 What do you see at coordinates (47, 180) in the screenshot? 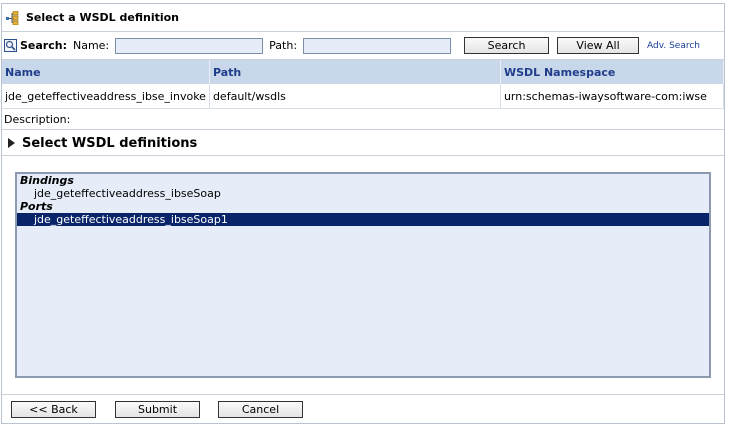
I see `list-group-bindings: Bindings` at bounding box center [47, 180].